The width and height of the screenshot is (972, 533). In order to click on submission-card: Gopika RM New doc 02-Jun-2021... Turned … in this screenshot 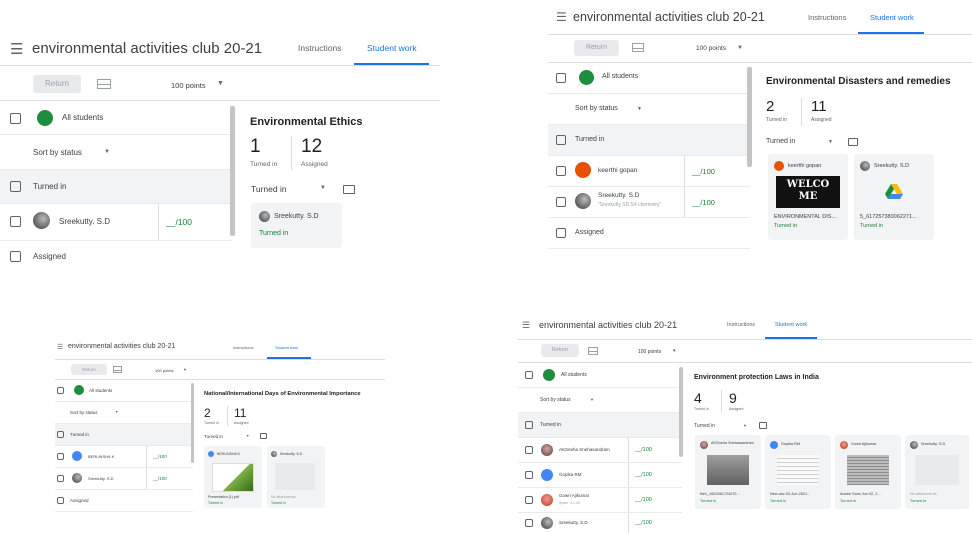, I will do `click(798, 472)`.